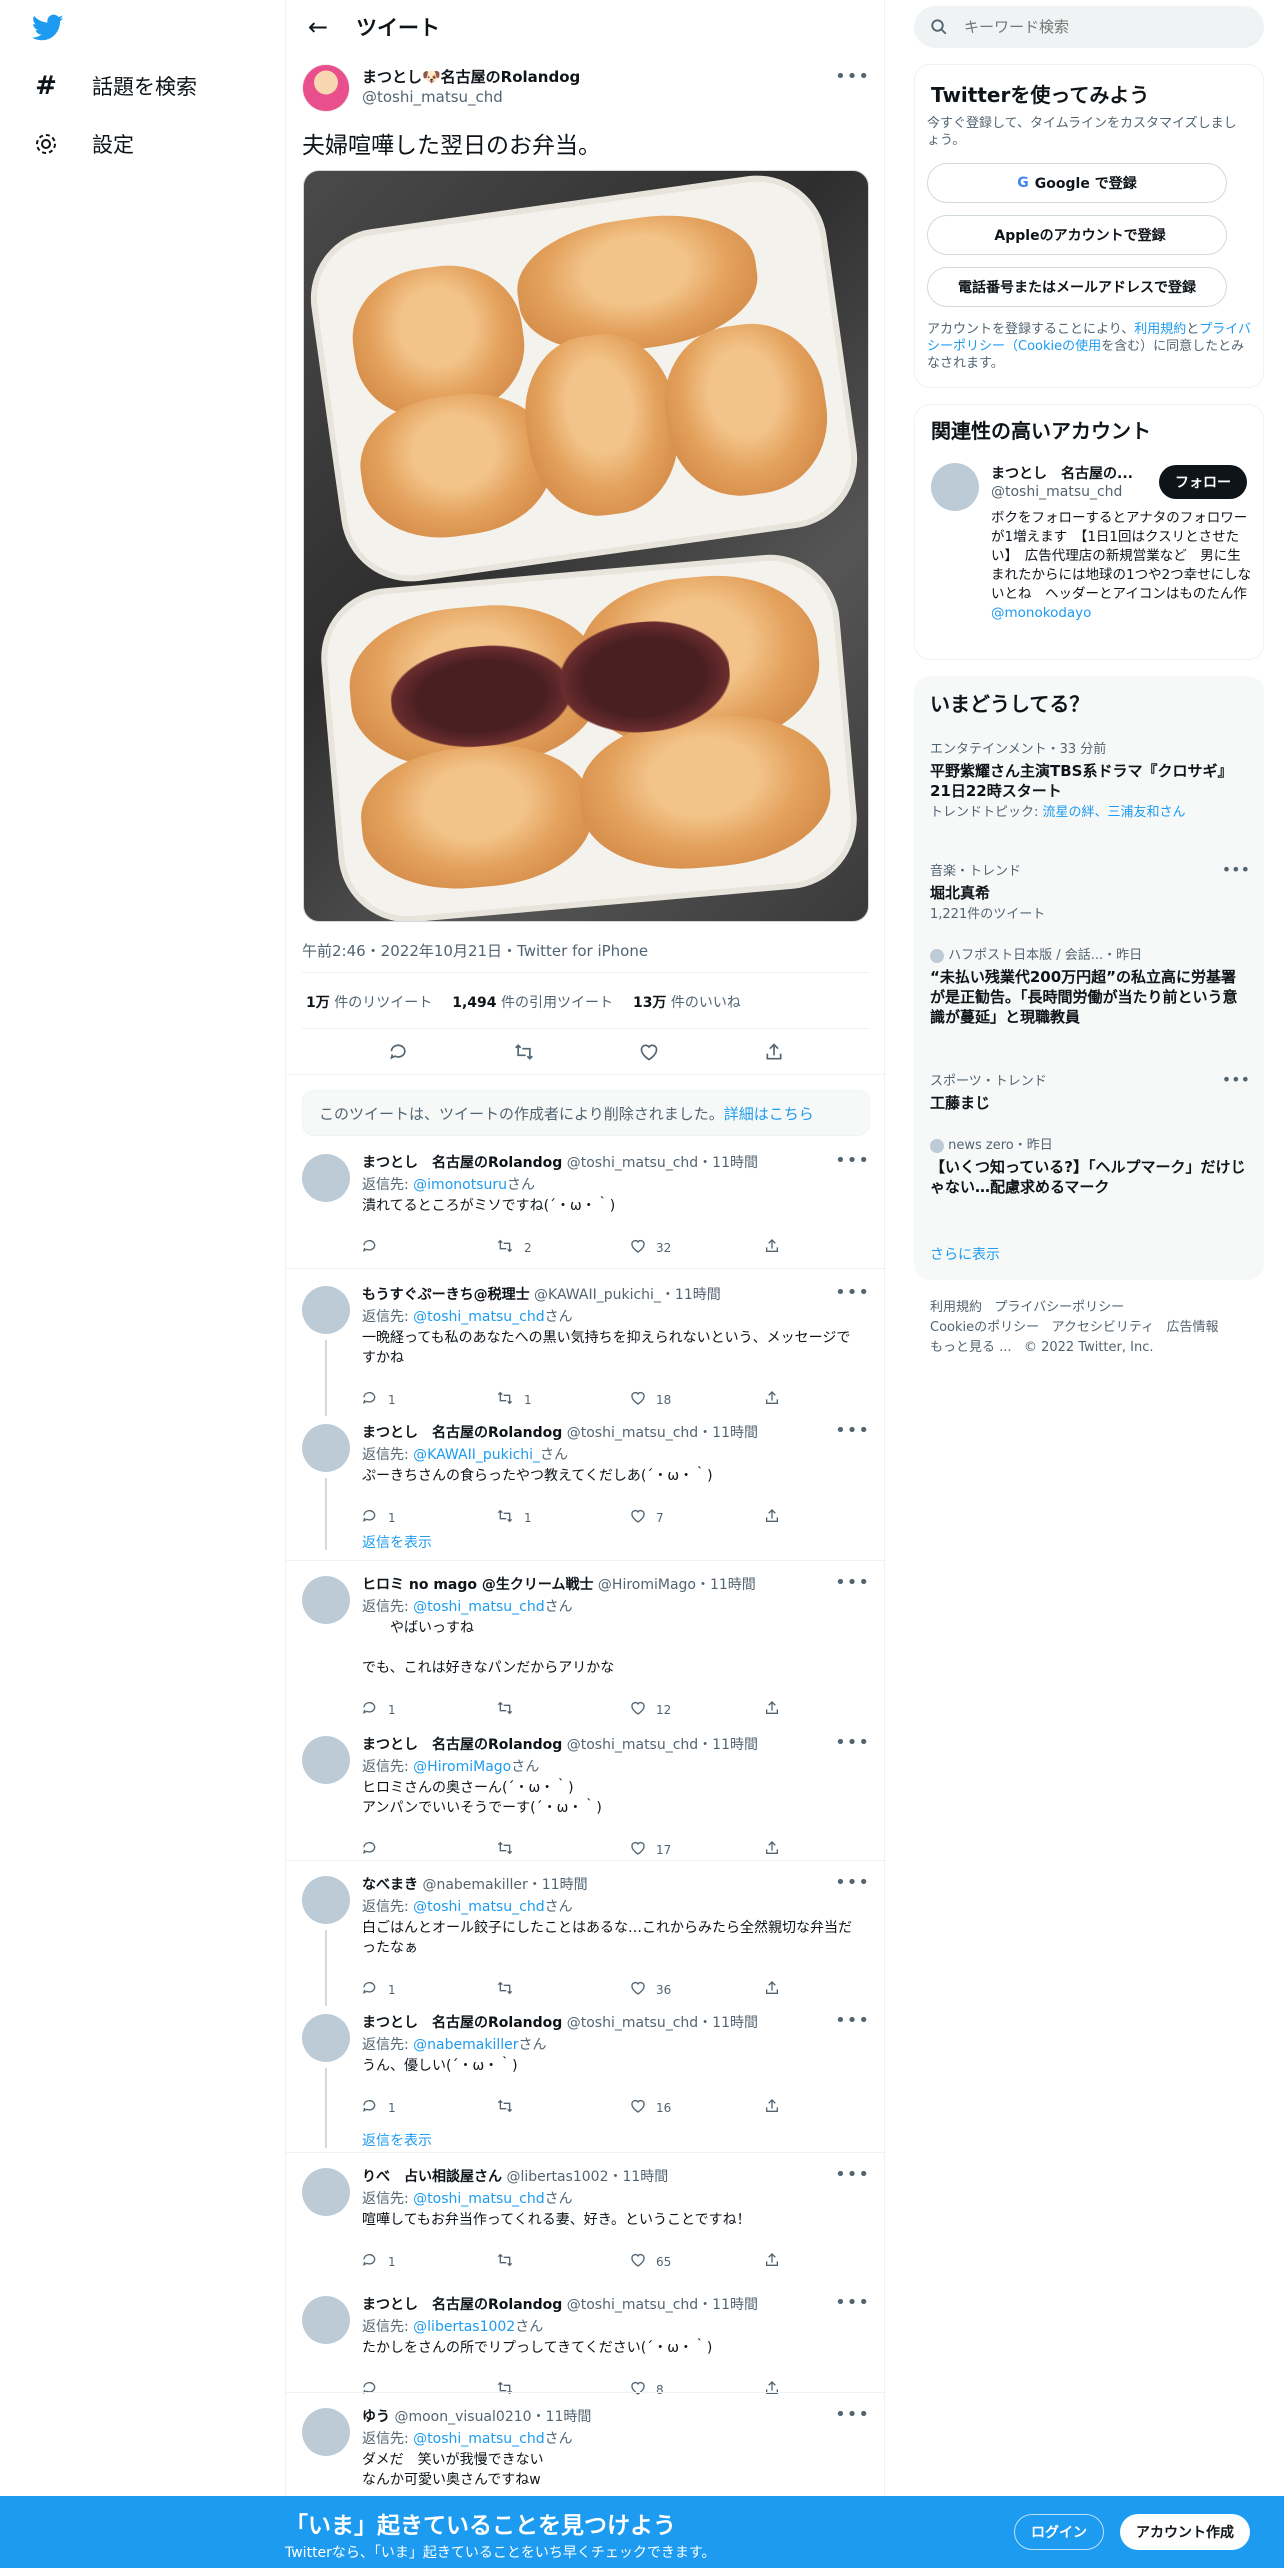  What do you see at coordinates (464, 2327) in the screenshot?
I see `reply-to-mention: @libertas1002` at bounding box center [464, 2327].